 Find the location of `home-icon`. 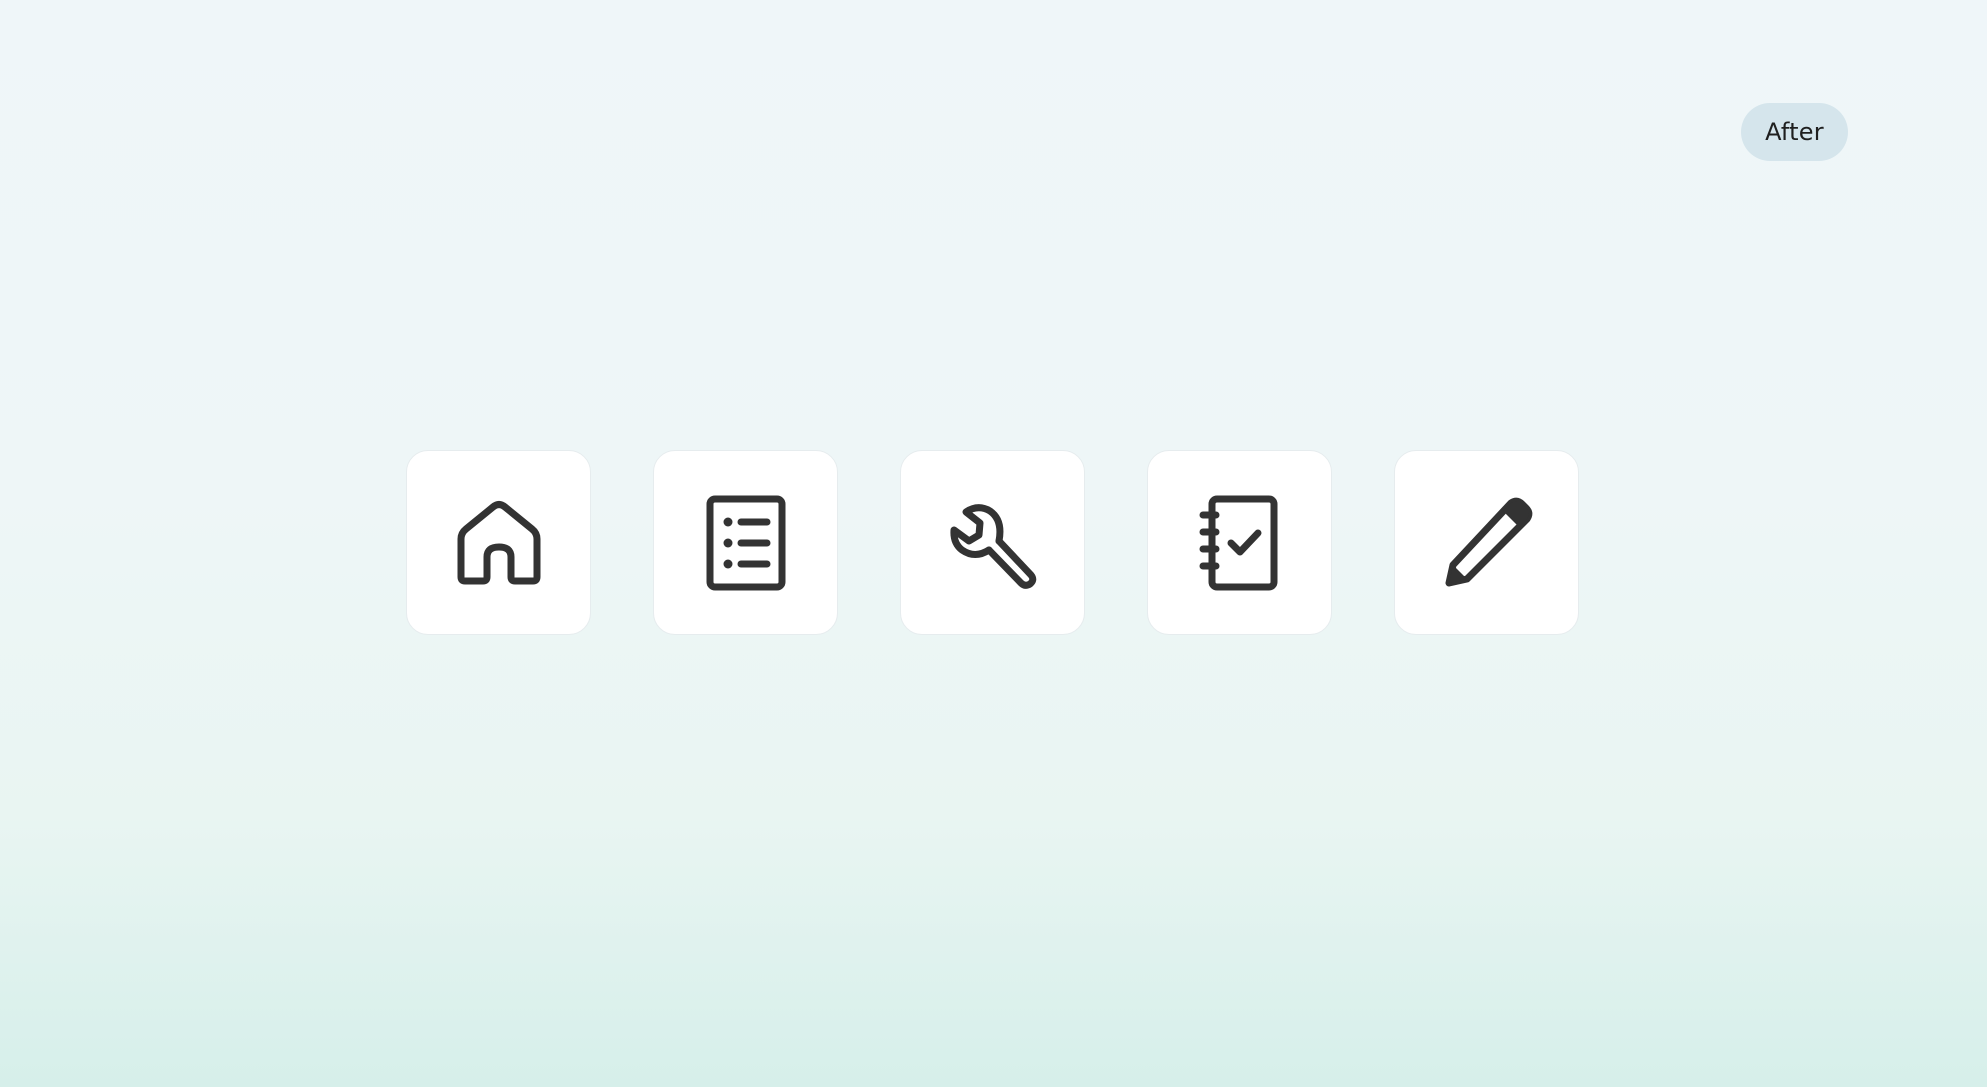

home-icon is located at coordinates (498, 542).